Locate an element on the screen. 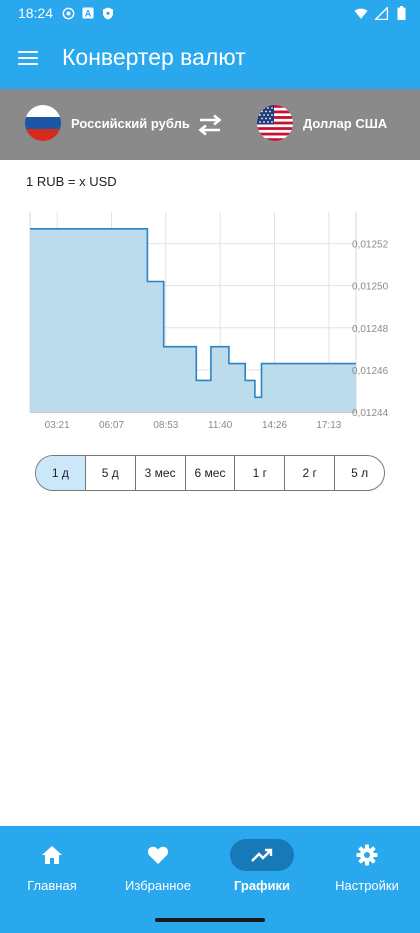 This screenshot has height=933, width=420. battery-icon is located at coordinates (401, 13).